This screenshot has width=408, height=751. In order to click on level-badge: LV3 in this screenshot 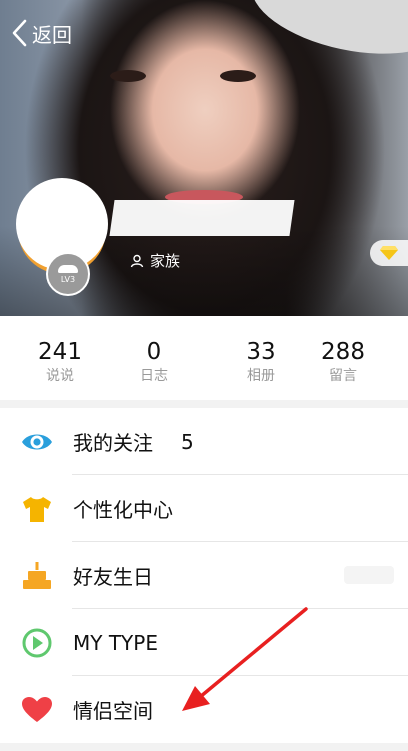, I will do `click(68, 274)`.